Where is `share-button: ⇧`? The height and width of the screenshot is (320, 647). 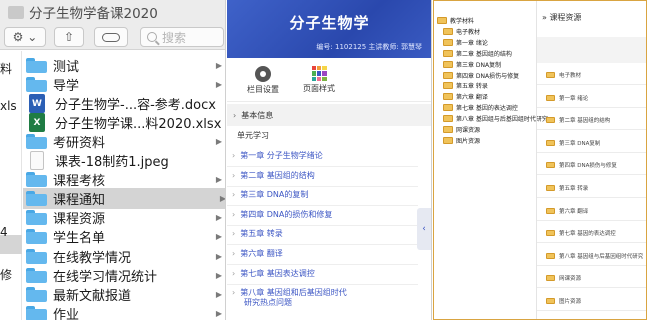 share-button: ⇧ is located at coordinates (69, 37).